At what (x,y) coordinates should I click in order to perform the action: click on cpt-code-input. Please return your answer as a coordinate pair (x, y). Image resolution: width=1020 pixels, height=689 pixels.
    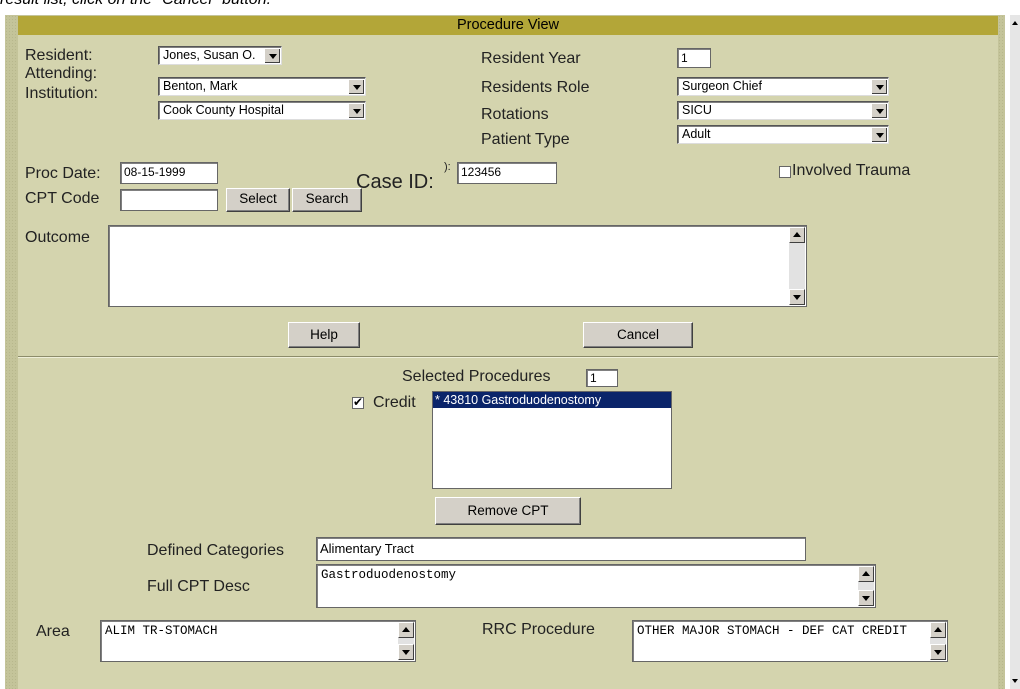
    Looking at the image, I should click on (169, 200).